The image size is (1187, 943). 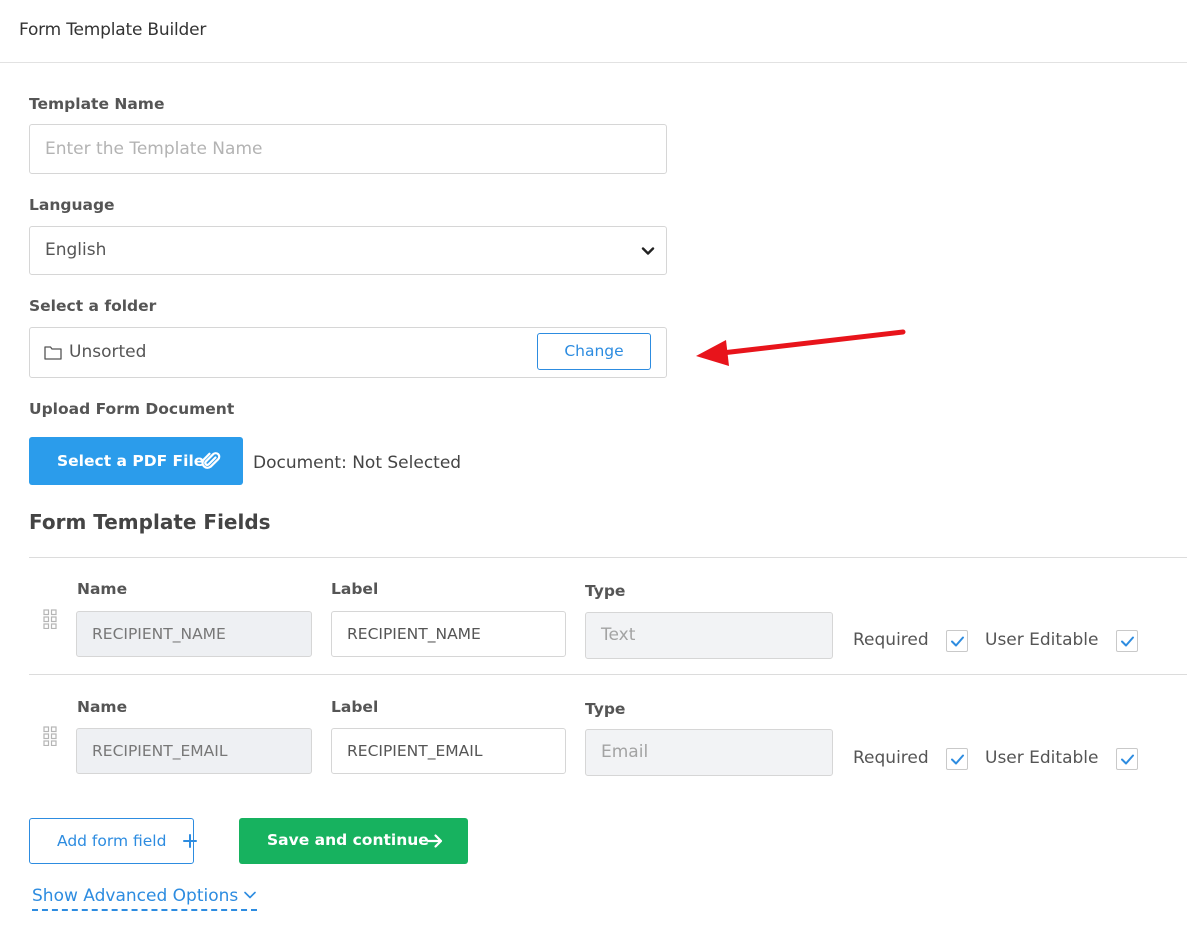 I want to click on annotation-arrow, so click(x=801, y=347).